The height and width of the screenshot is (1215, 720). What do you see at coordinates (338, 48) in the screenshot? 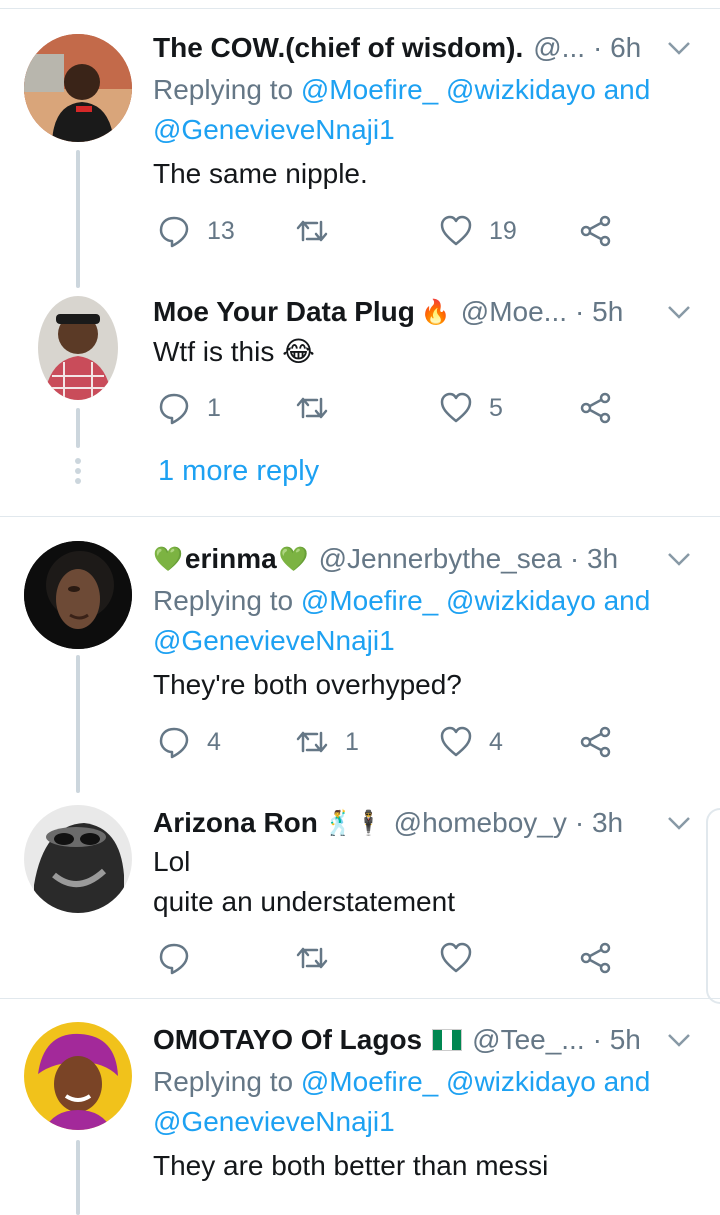
I see `display-name: The COW.(chief of wisdom).` at bounding box center [338, 48].